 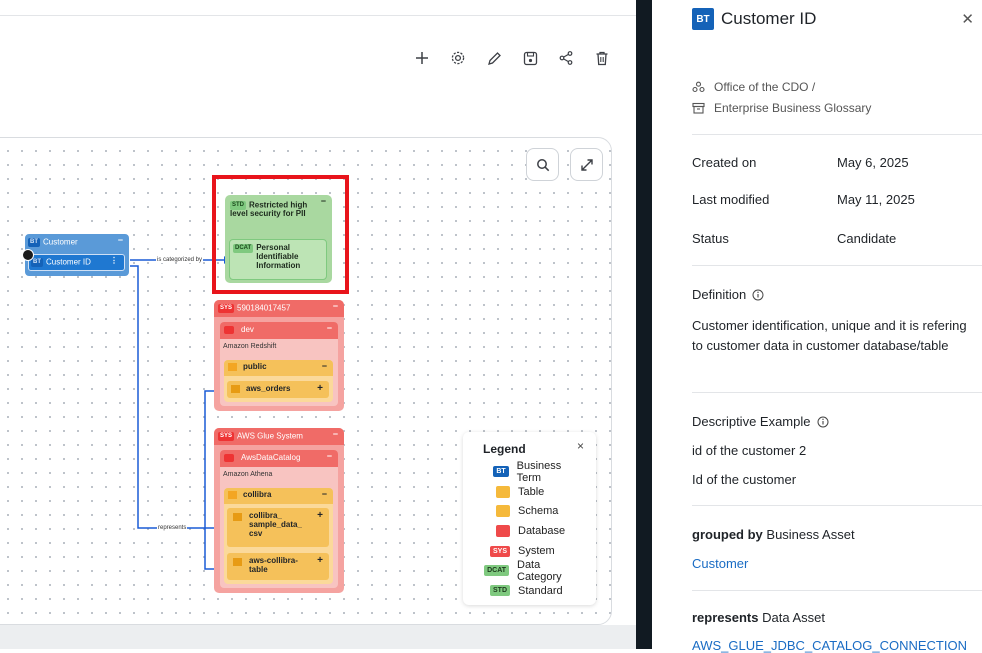 I want to click on legend-item: Database, so click(x=529, y=531).